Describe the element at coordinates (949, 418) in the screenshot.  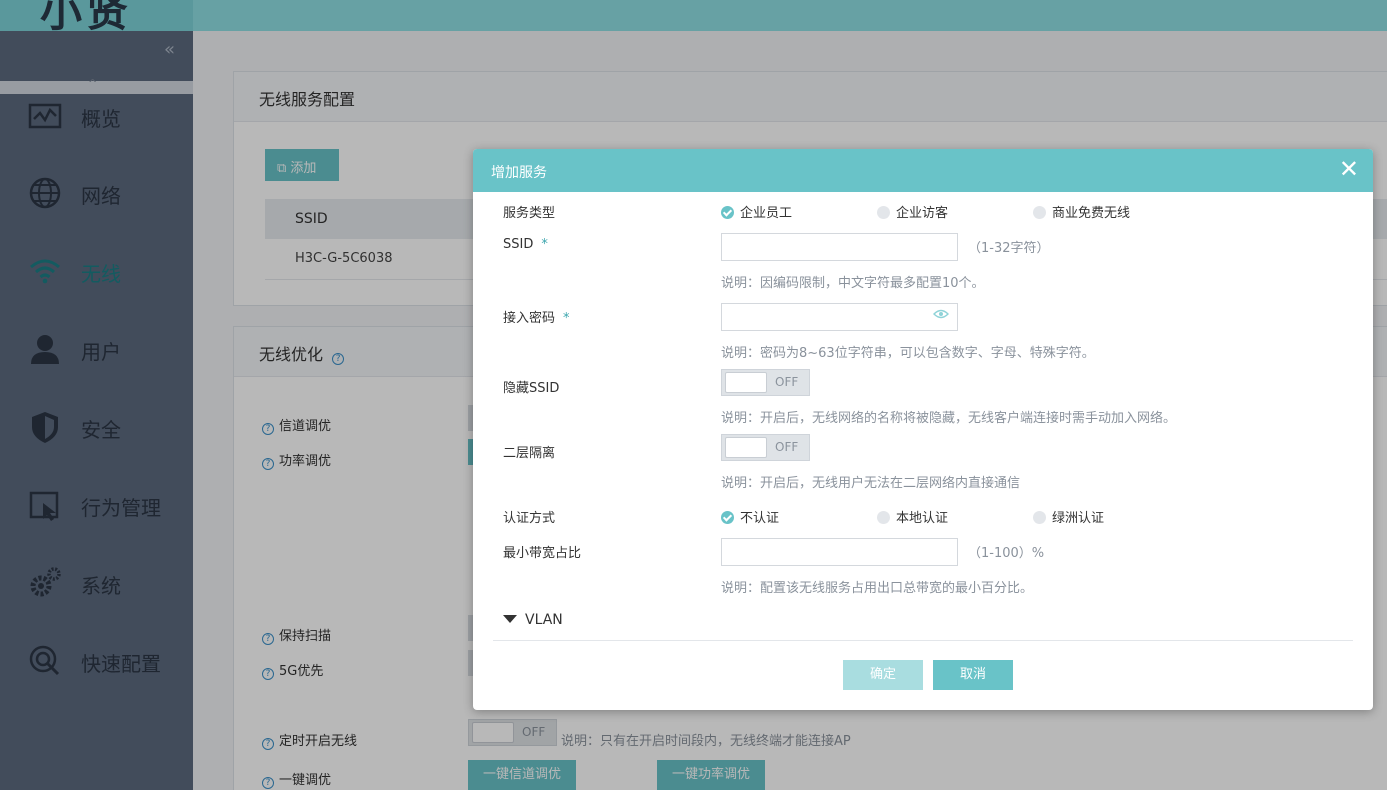
I see `hide-ssid-description: 说明：开启后，无线网络的名称将被隐藏，无线客户端连接时需手动加入网络。` at that location.